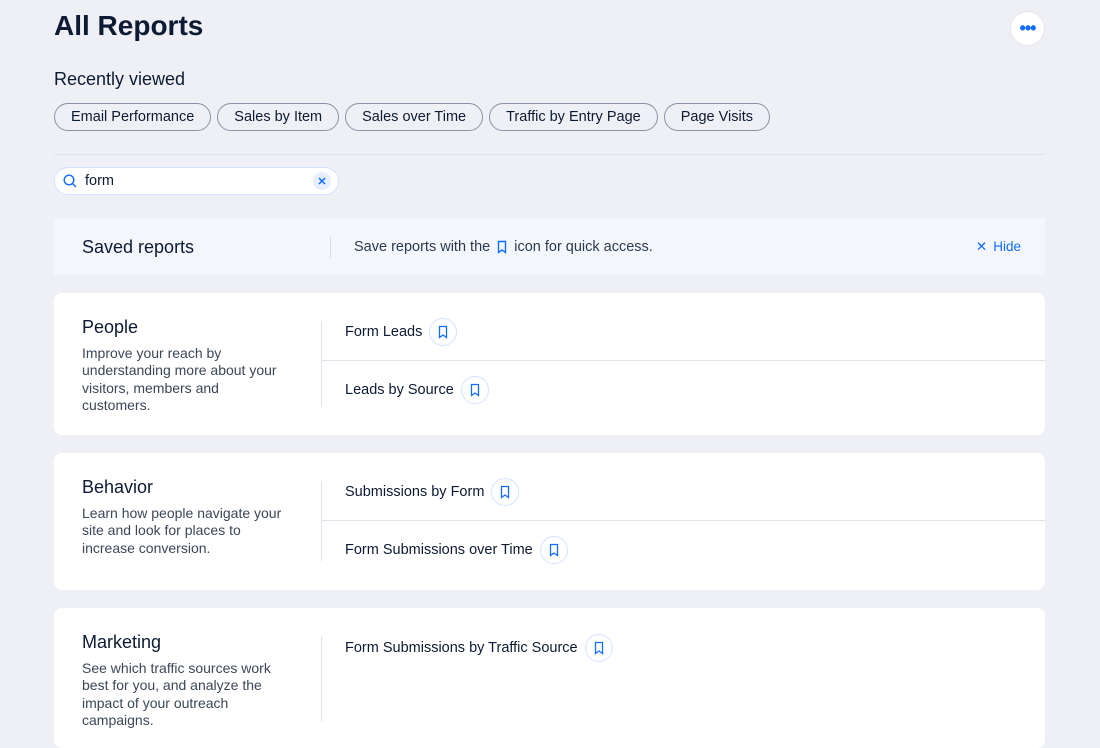 This screenshot has height=748, width=1100. What do you see at coordinates (122, 642) in the screenshot?
I see `section-title: Marketing` at bounding box center [122, 642].